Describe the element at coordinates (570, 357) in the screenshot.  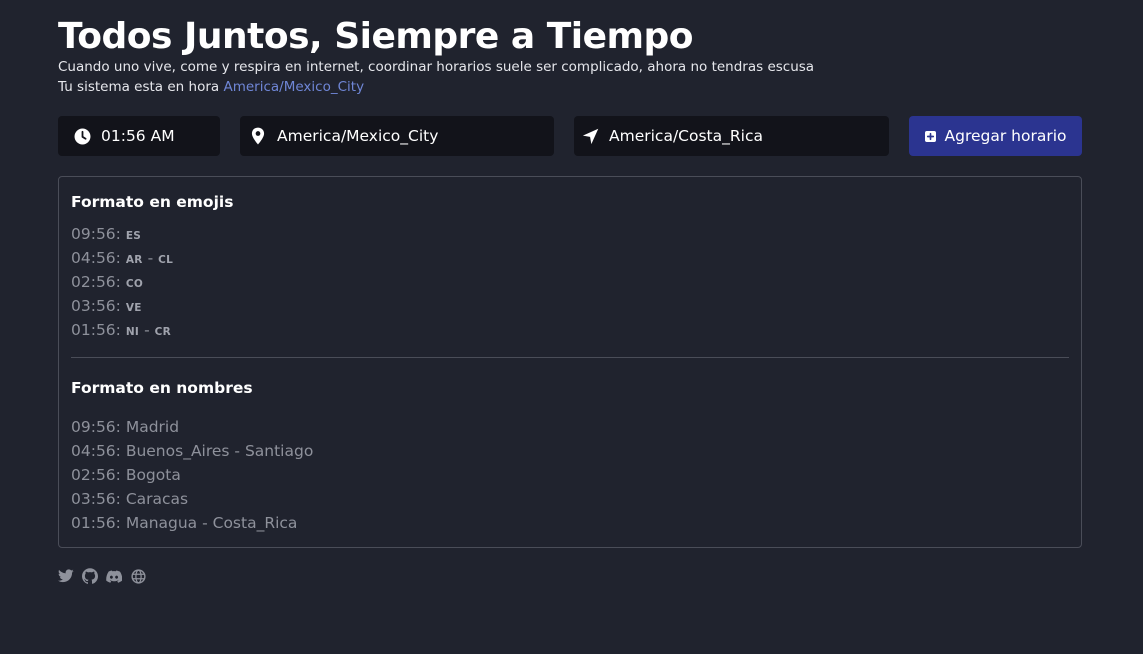
I see `section-divider` at that location.